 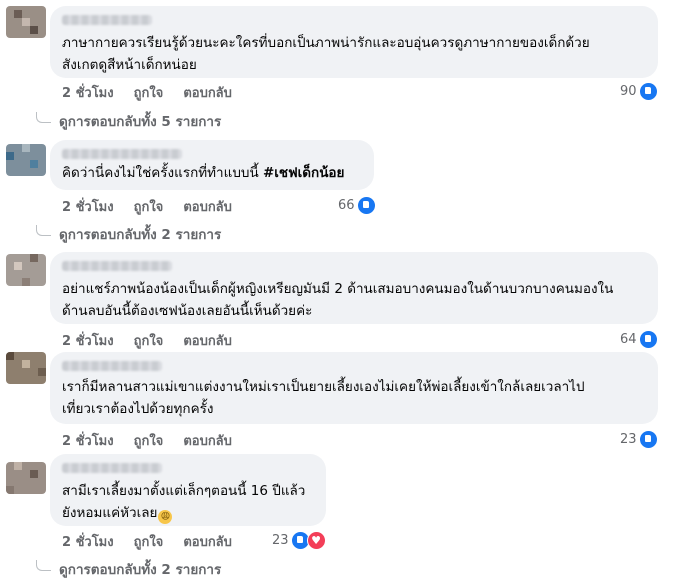 What do you see at coordinates (165, 517) in the screenshot?
I see `tired-face-emoji-icon: 😩` at bounding box center [165, 517].